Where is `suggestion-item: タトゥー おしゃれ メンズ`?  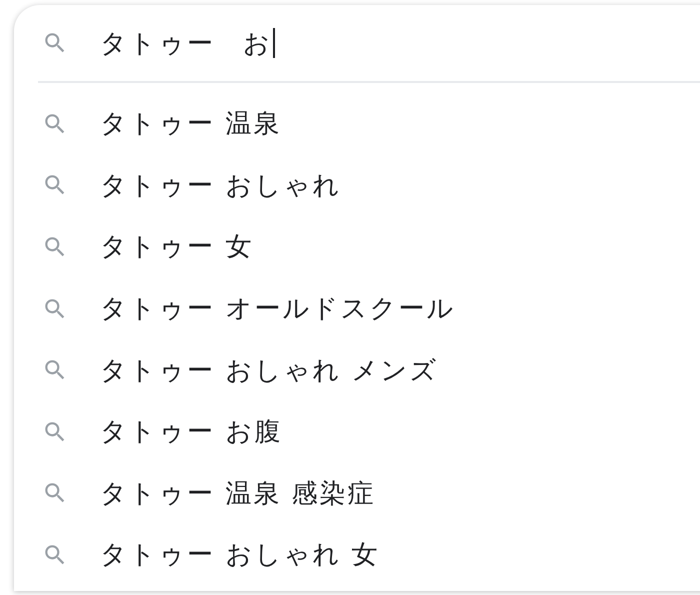
suggestion-item: タトゥー おしゃれ メンズ is located at coordinates (357, 370).